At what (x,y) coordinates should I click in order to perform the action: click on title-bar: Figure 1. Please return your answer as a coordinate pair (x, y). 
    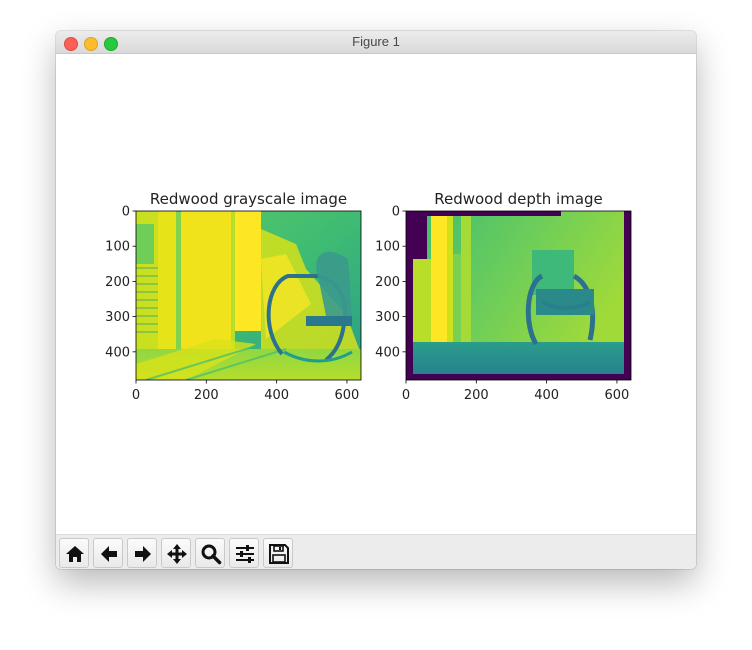
    Looking at the image, I should click on (376, 42).